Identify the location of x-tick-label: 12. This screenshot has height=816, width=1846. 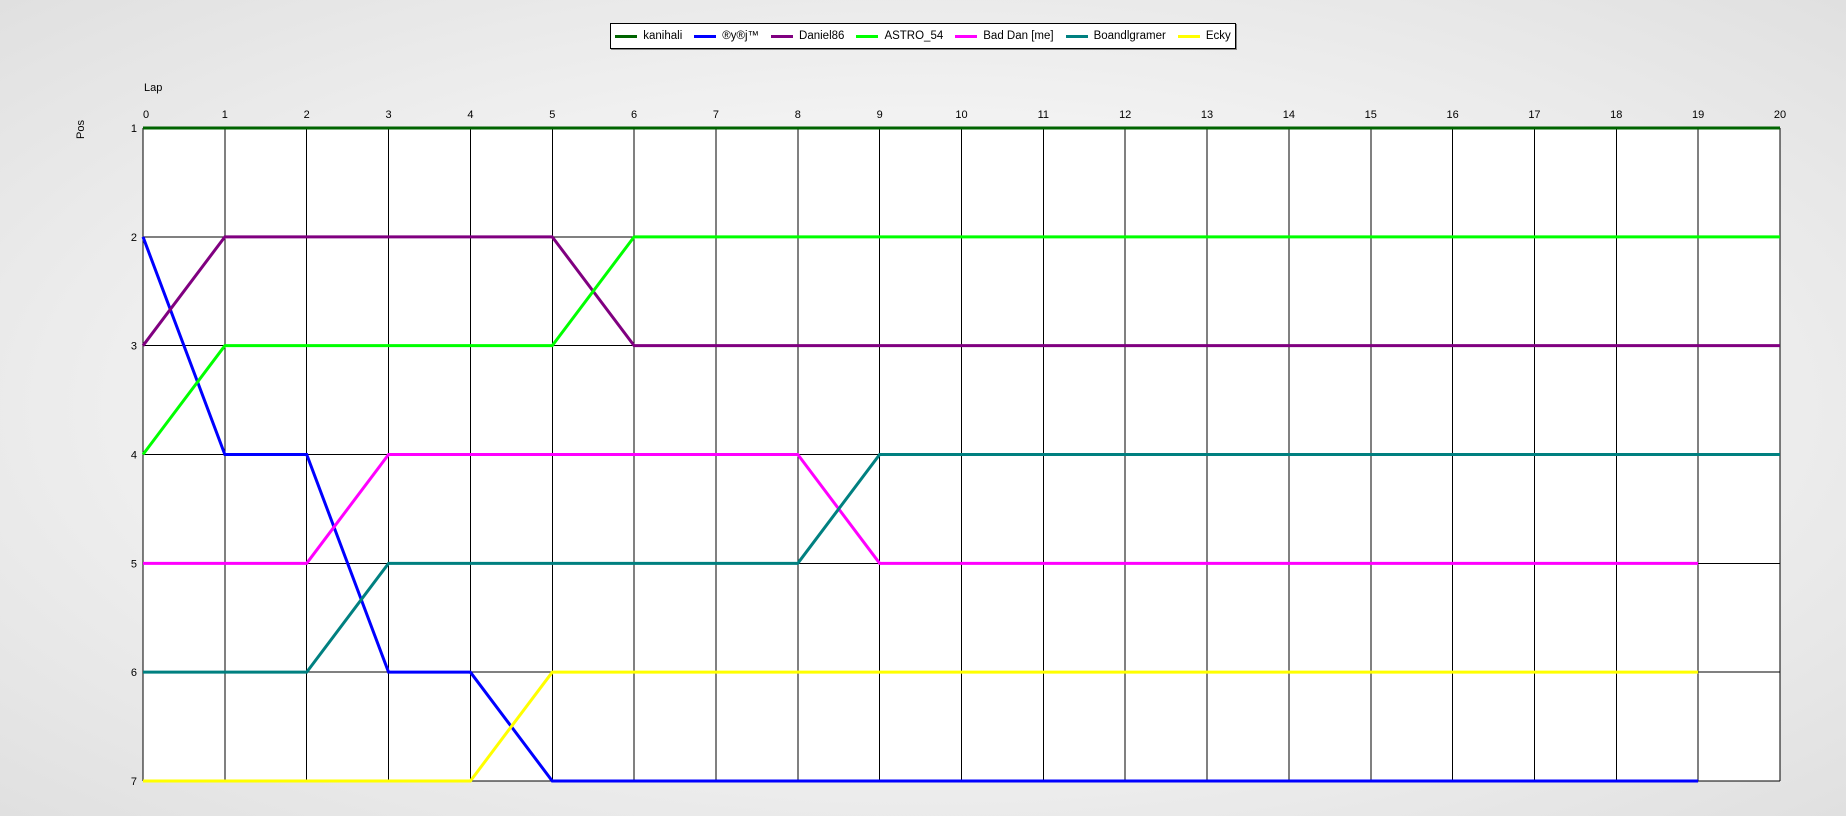
(1125, 115).